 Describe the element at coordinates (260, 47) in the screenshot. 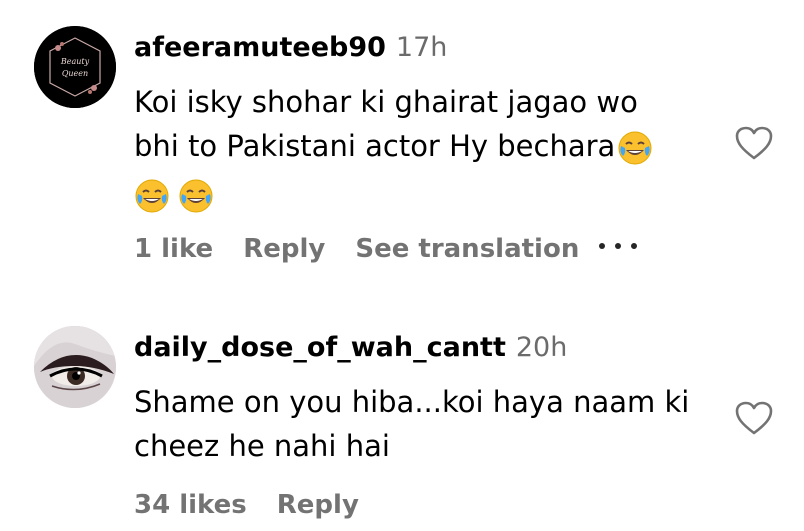

I see `username: afeeramuteeb90` at that location.